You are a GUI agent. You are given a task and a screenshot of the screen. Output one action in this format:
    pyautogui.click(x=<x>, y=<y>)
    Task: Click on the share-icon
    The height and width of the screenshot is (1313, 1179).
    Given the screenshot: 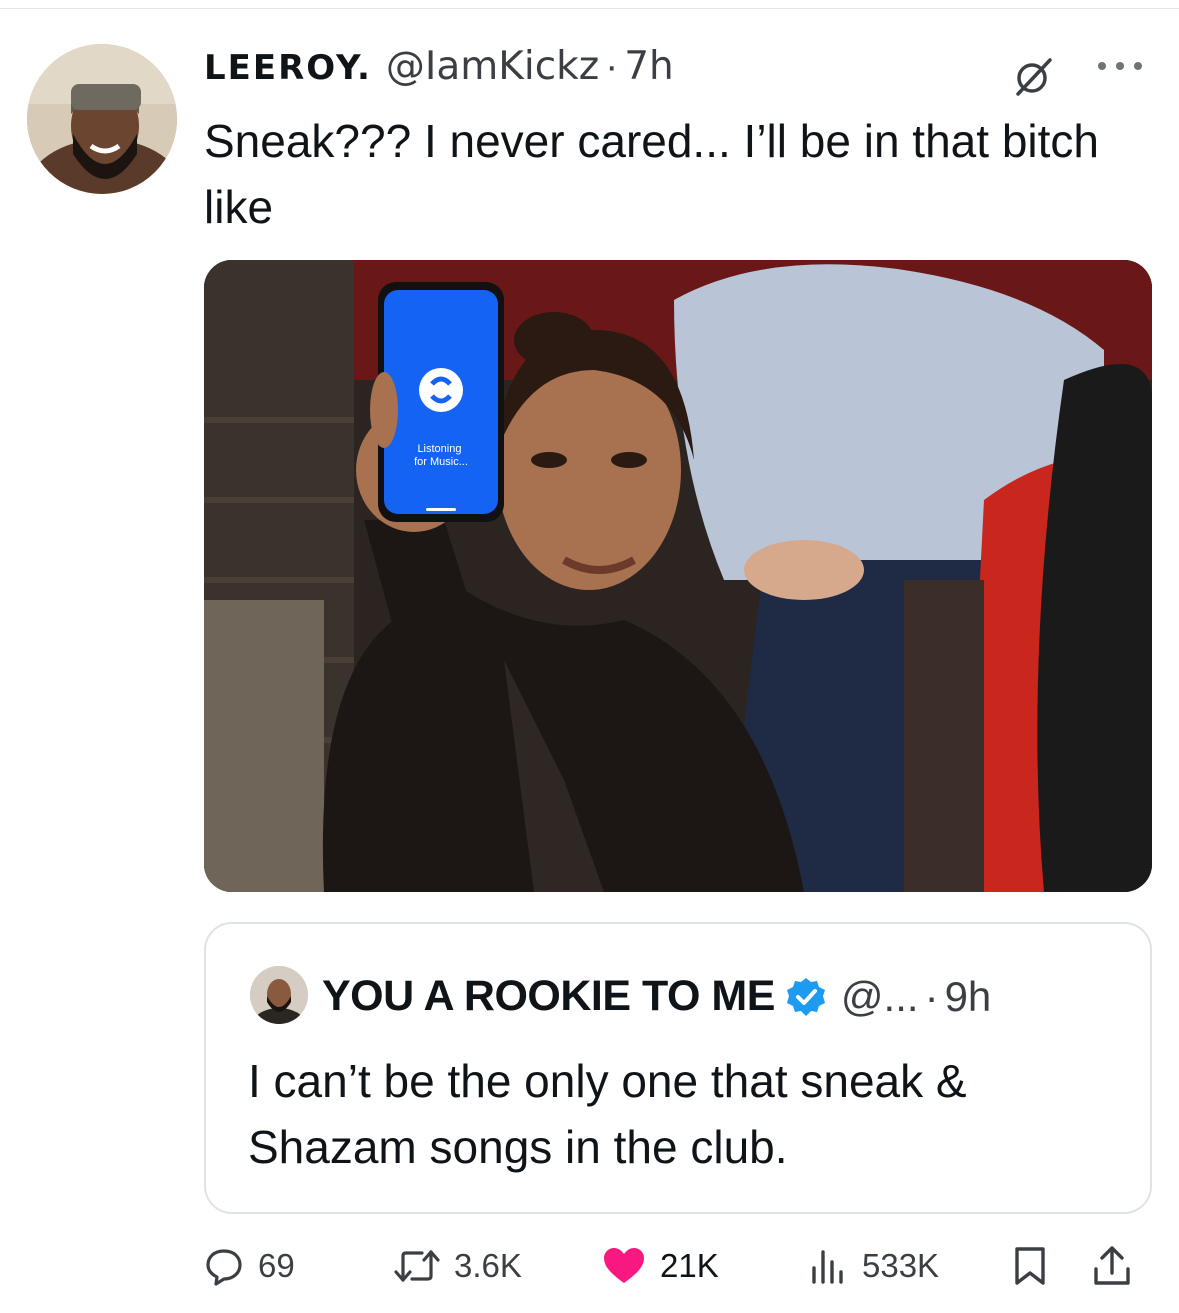 What is the action you would take?
    pyautogui.click(x=1112, y=1265)
    